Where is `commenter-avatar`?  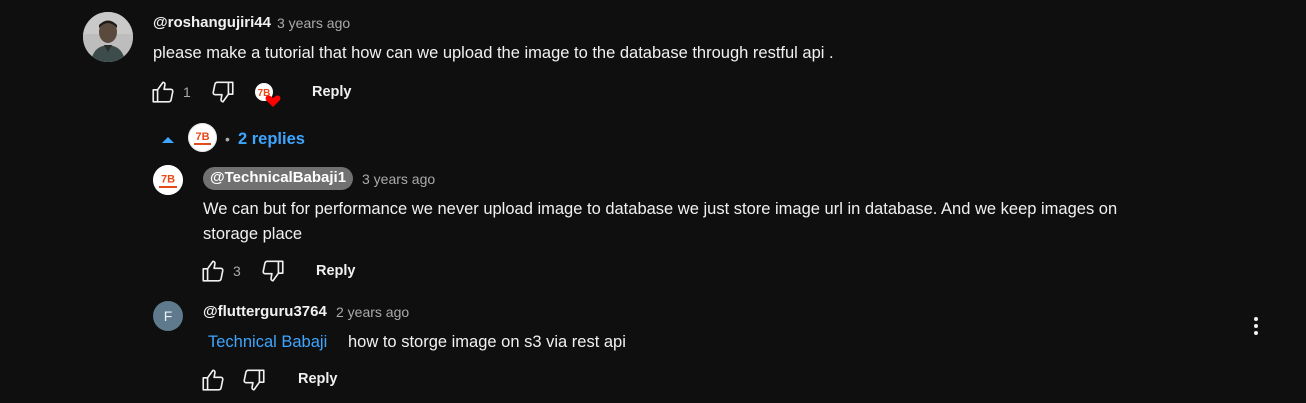
commenter-avatar is located at coordinates (108, 37).